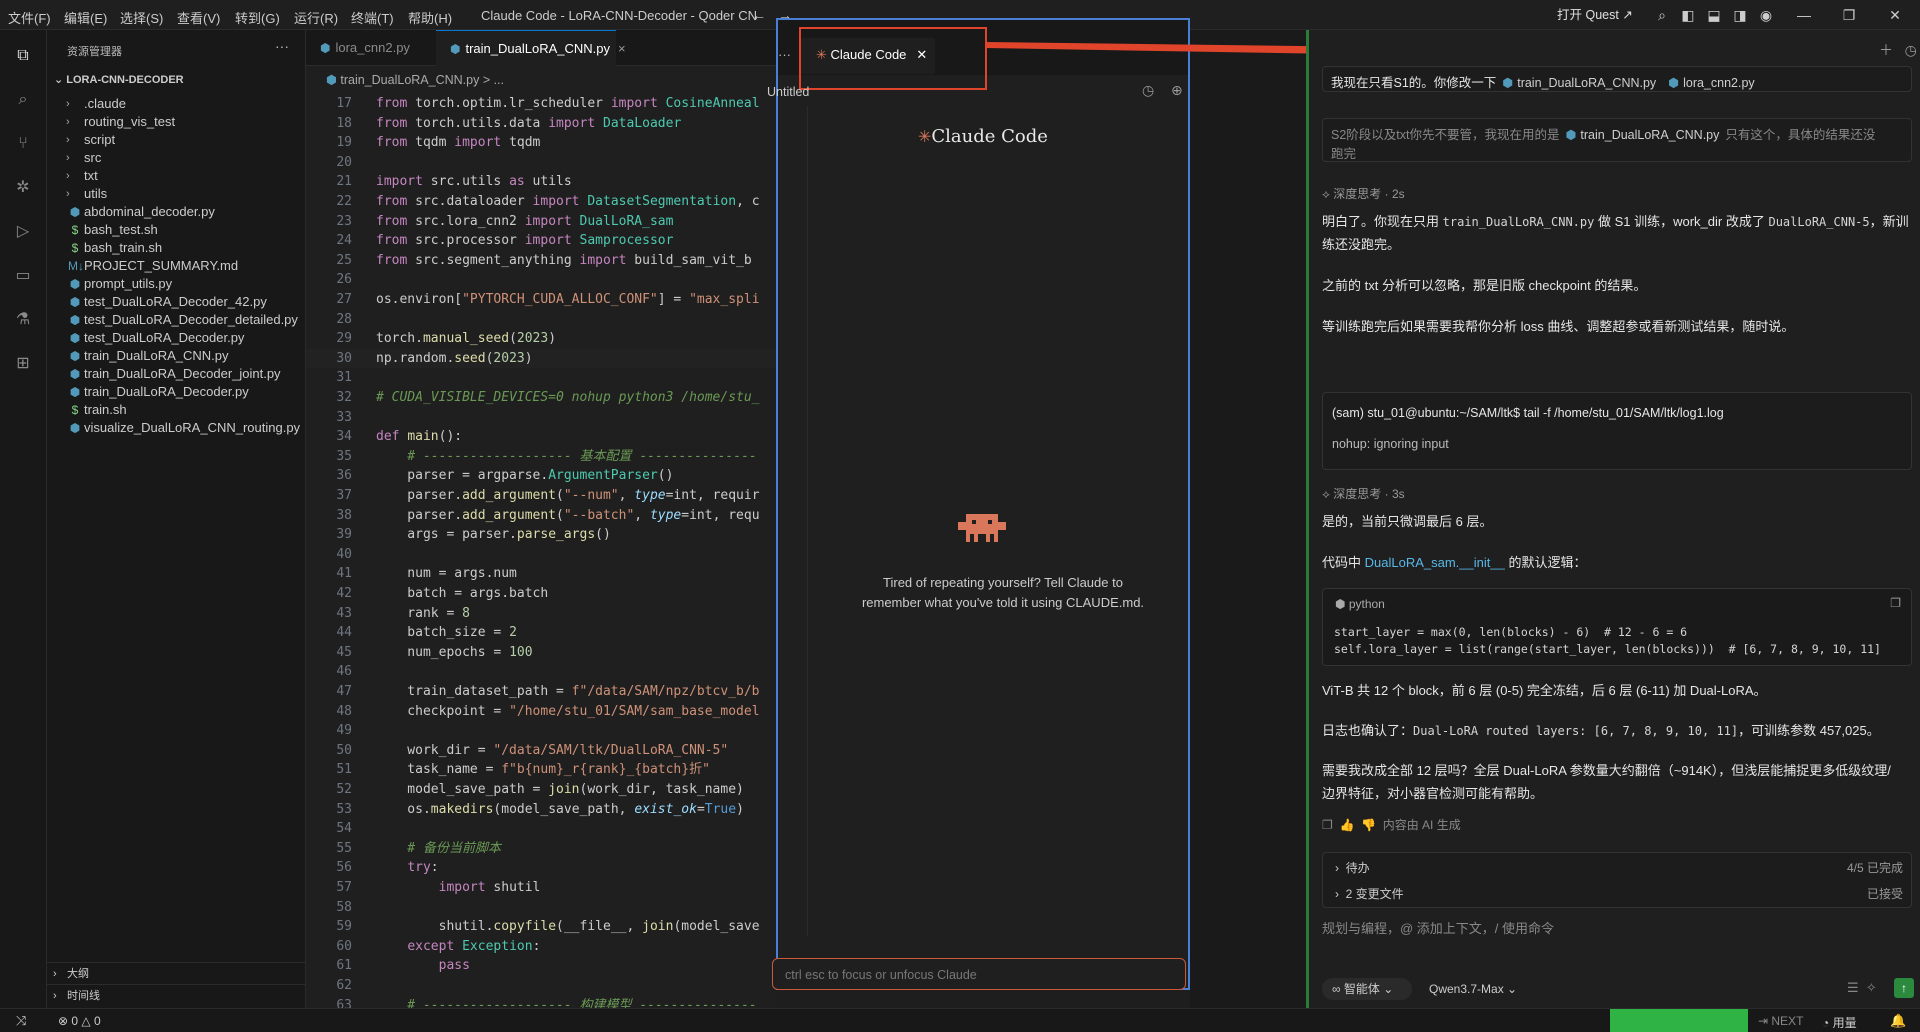 The height and width of the screenshot is (1032, 1920). What do you see at coordinates (1619, 894) in the screenshot?
I see `changed-files-row: › 2 变更文件 已接受` at bounding box center [1619, 894].